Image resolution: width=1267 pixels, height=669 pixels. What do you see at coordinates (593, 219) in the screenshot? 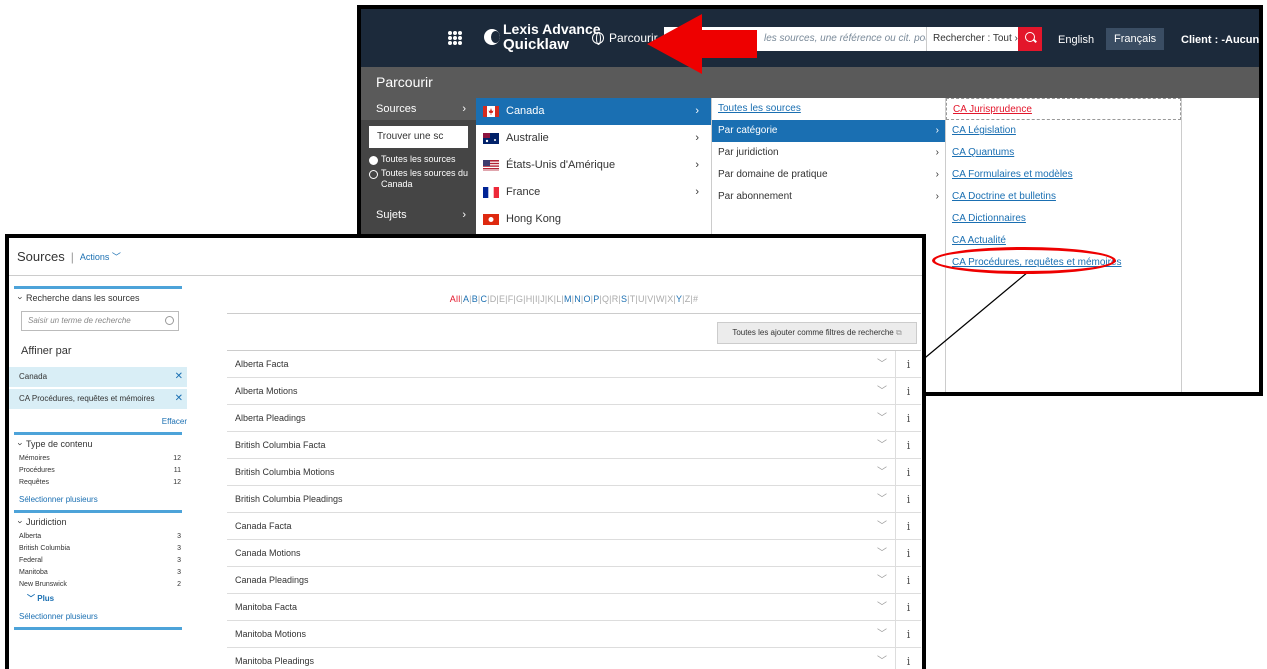
I see `country-item-hongkong: Hong Kong` at bounding box center [593, 219].